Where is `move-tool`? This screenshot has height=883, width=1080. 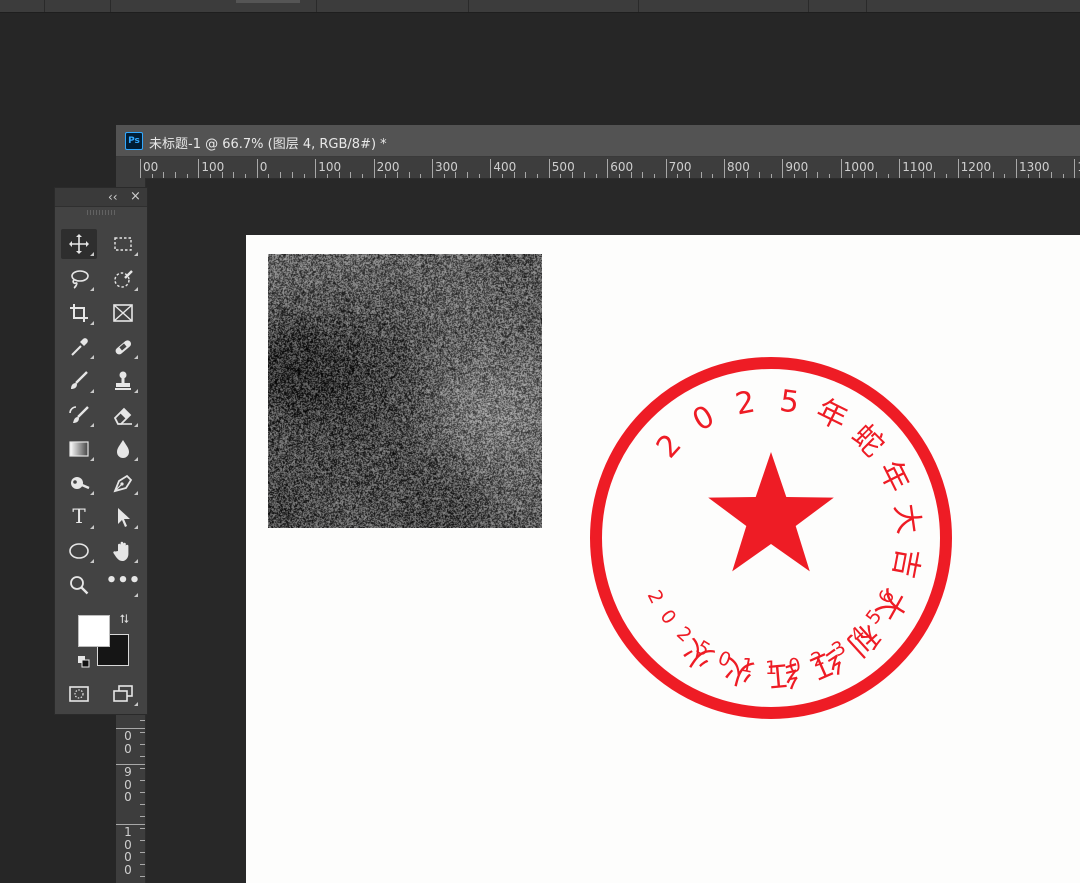
move-tool is located at coordinates (79, 244).